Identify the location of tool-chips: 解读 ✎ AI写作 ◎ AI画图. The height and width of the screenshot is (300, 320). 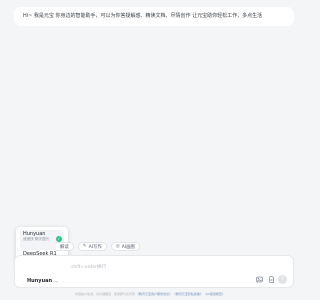
(98, 247).